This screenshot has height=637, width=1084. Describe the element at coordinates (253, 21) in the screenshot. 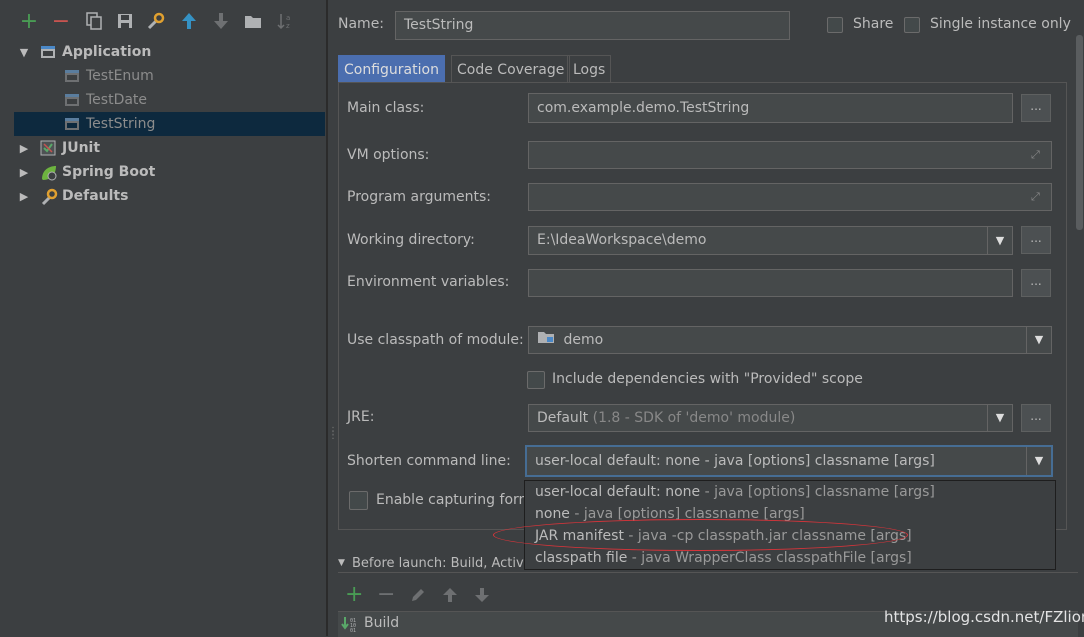

I see `folder-icon` at that location.